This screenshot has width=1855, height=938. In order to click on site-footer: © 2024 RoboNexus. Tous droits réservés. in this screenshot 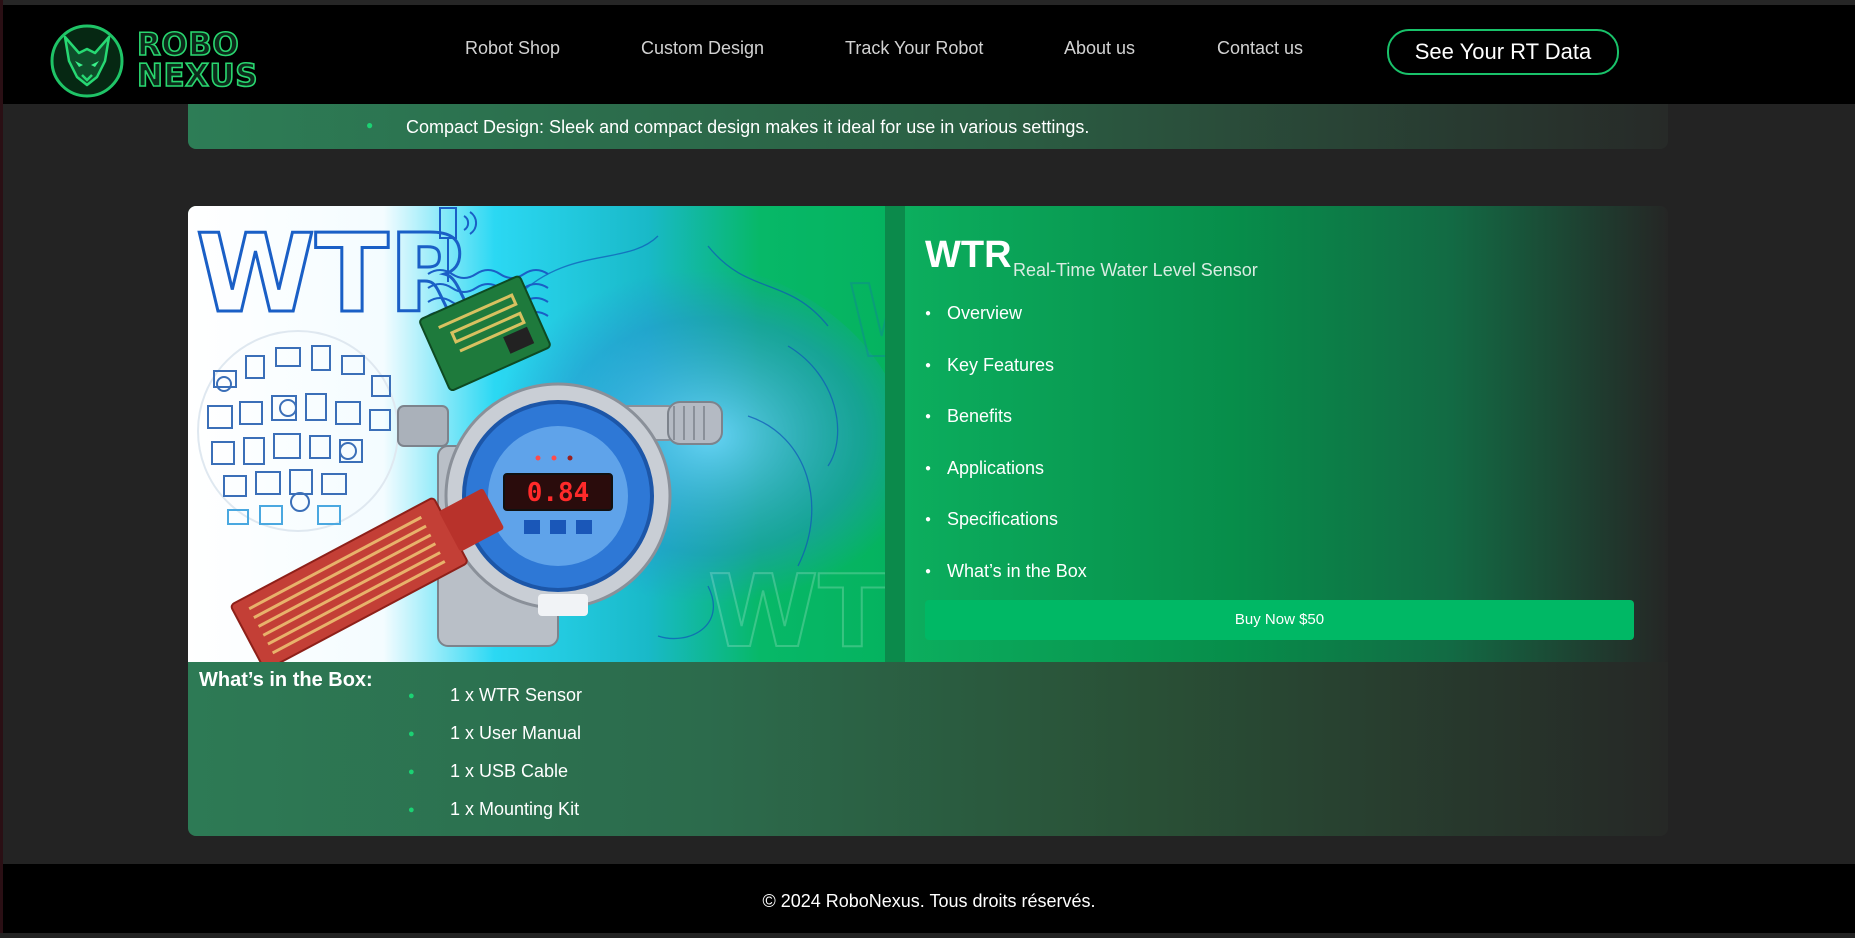, I will do `click(929, 898)`.